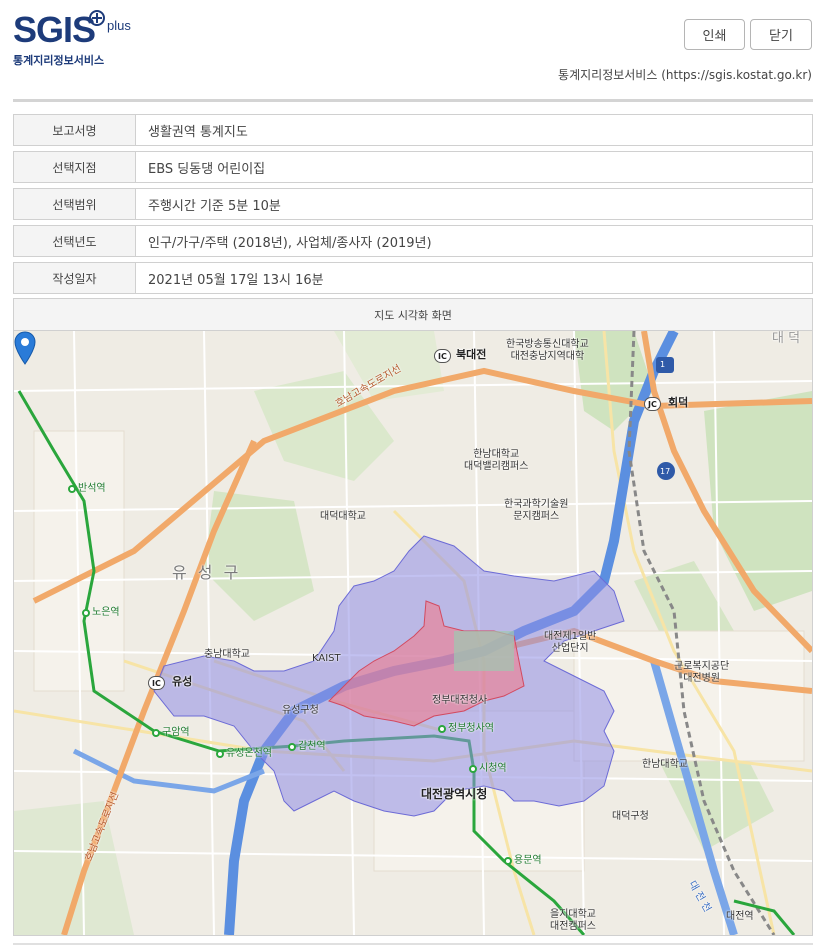 The width and height of the screenshot is (825, 948). I want to click on station-label: 유성온천역, so click(249, 753).